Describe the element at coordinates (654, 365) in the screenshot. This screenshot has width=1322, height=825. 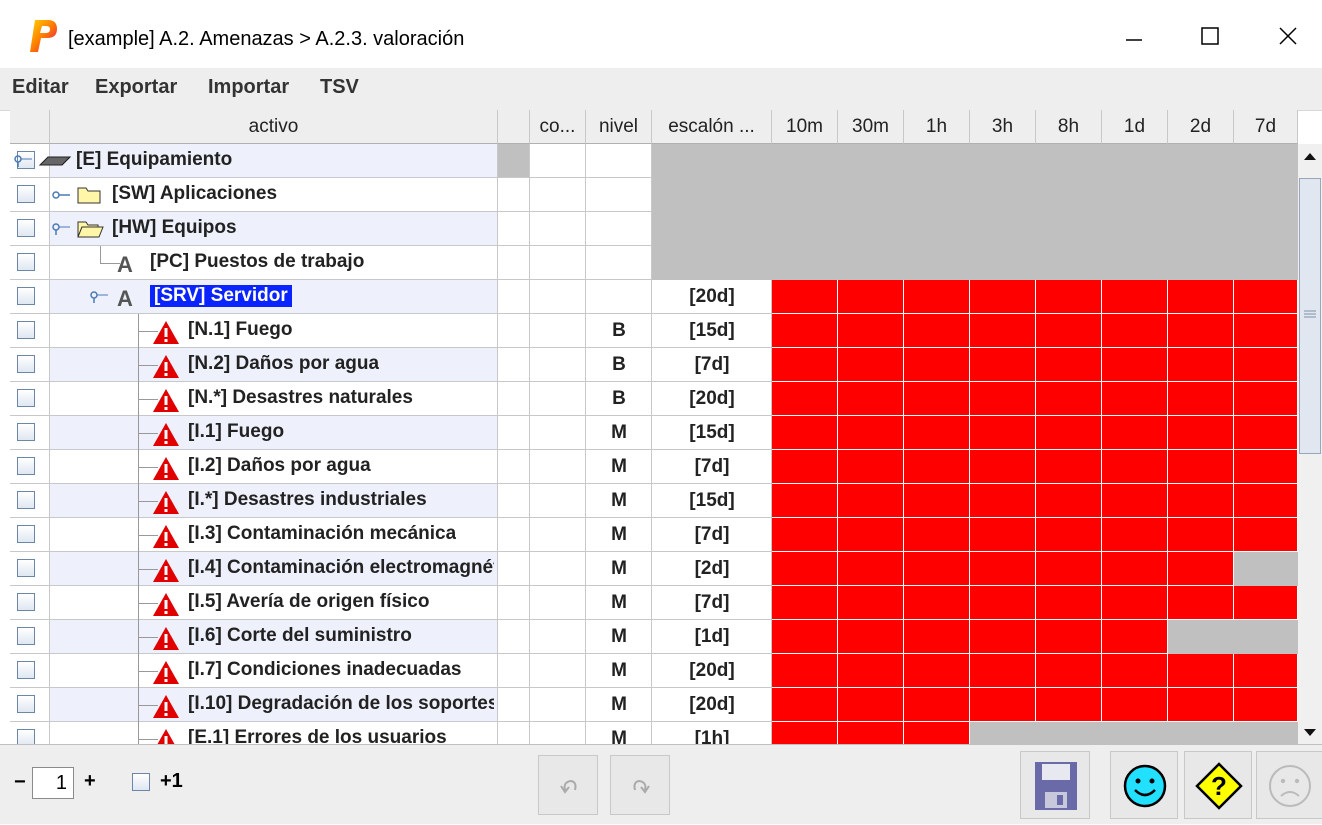
I see `table-row: [N.2] Daños por agua B [7d]` at that location.